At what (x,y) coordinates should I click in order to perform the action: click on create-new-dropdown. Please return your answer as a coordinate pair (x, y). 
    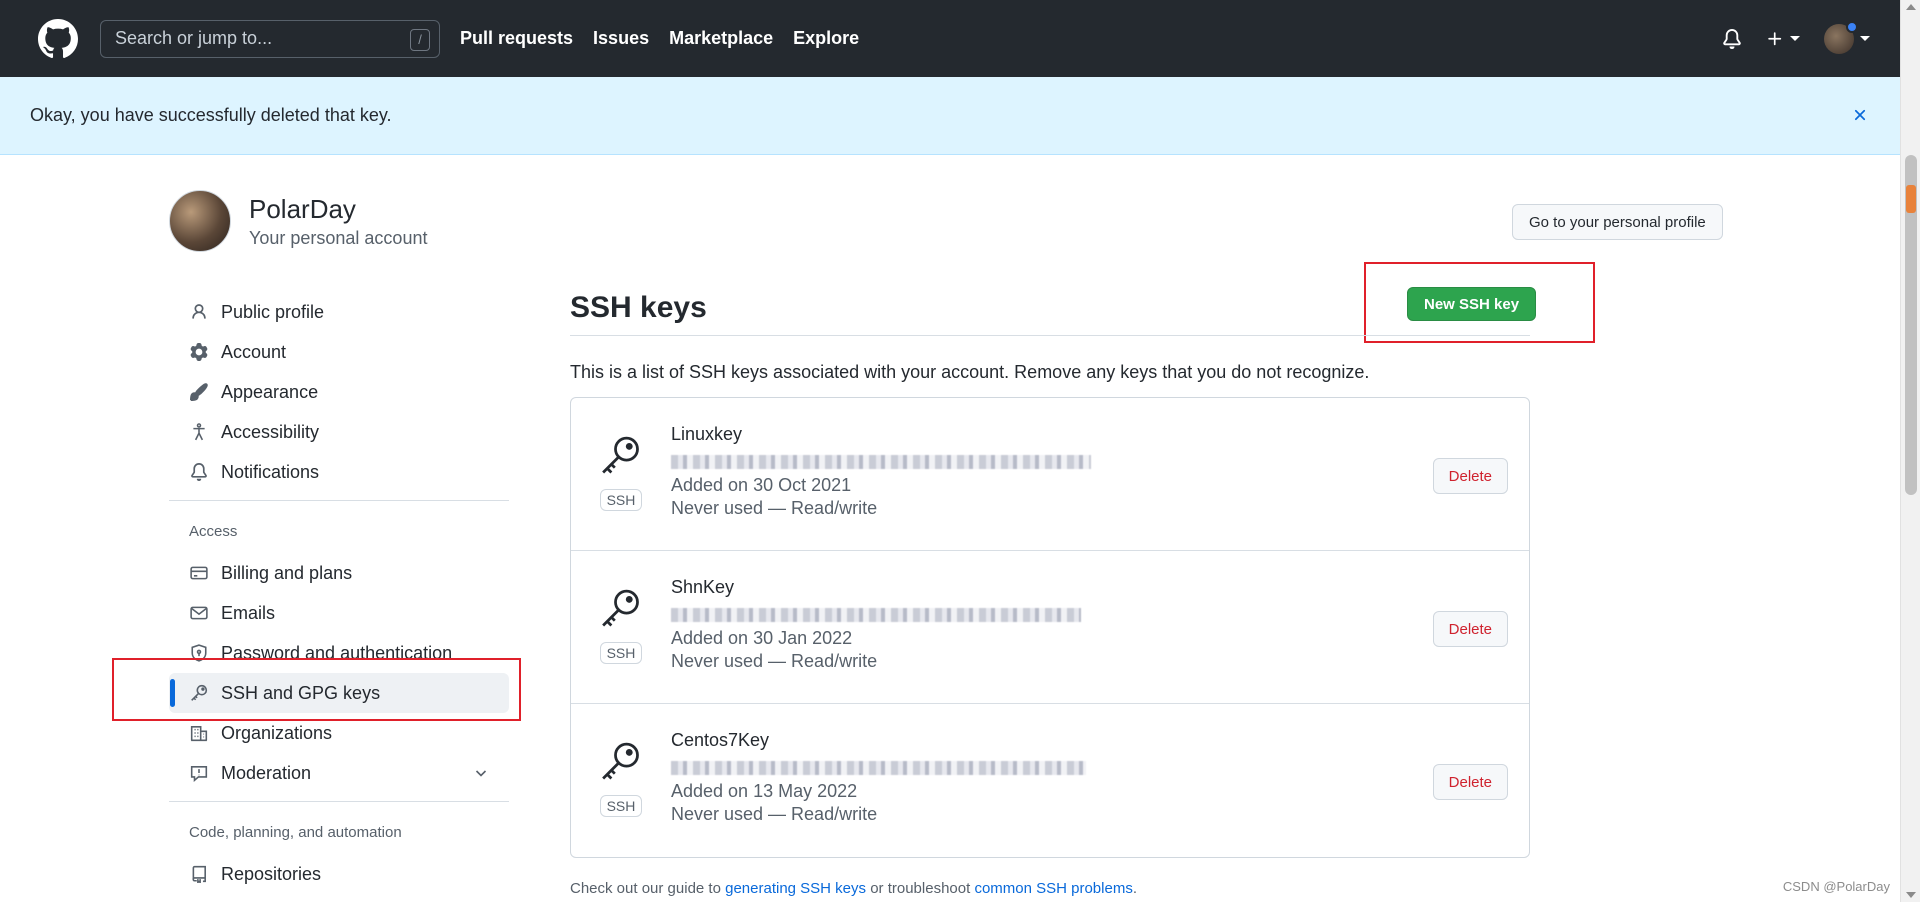
    Looking at the image, I should click on (1783, 39).